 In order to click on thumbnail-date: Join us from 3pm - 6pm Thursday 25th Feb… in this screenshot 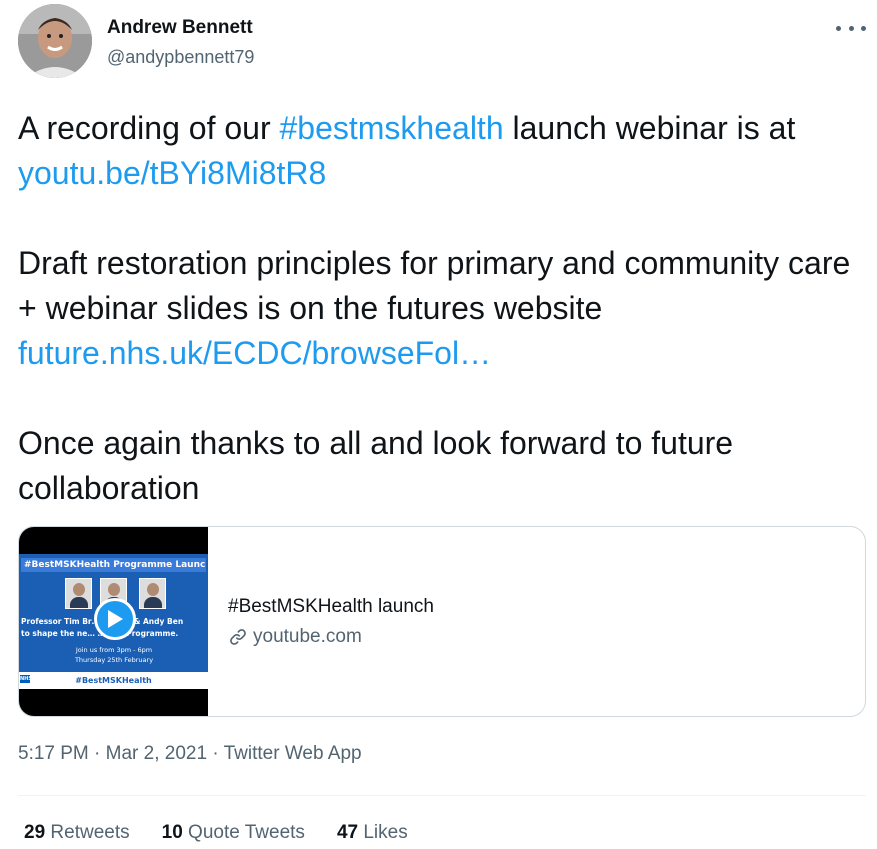, I will do `click(114, 655)`.